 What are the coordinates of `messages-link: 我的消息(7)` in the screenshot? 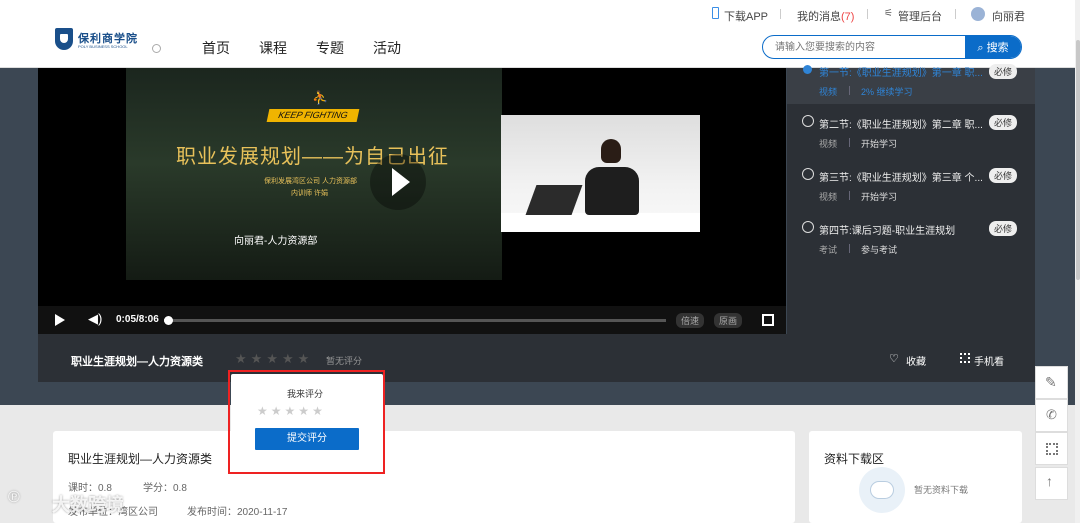 It's located at (825, 16).